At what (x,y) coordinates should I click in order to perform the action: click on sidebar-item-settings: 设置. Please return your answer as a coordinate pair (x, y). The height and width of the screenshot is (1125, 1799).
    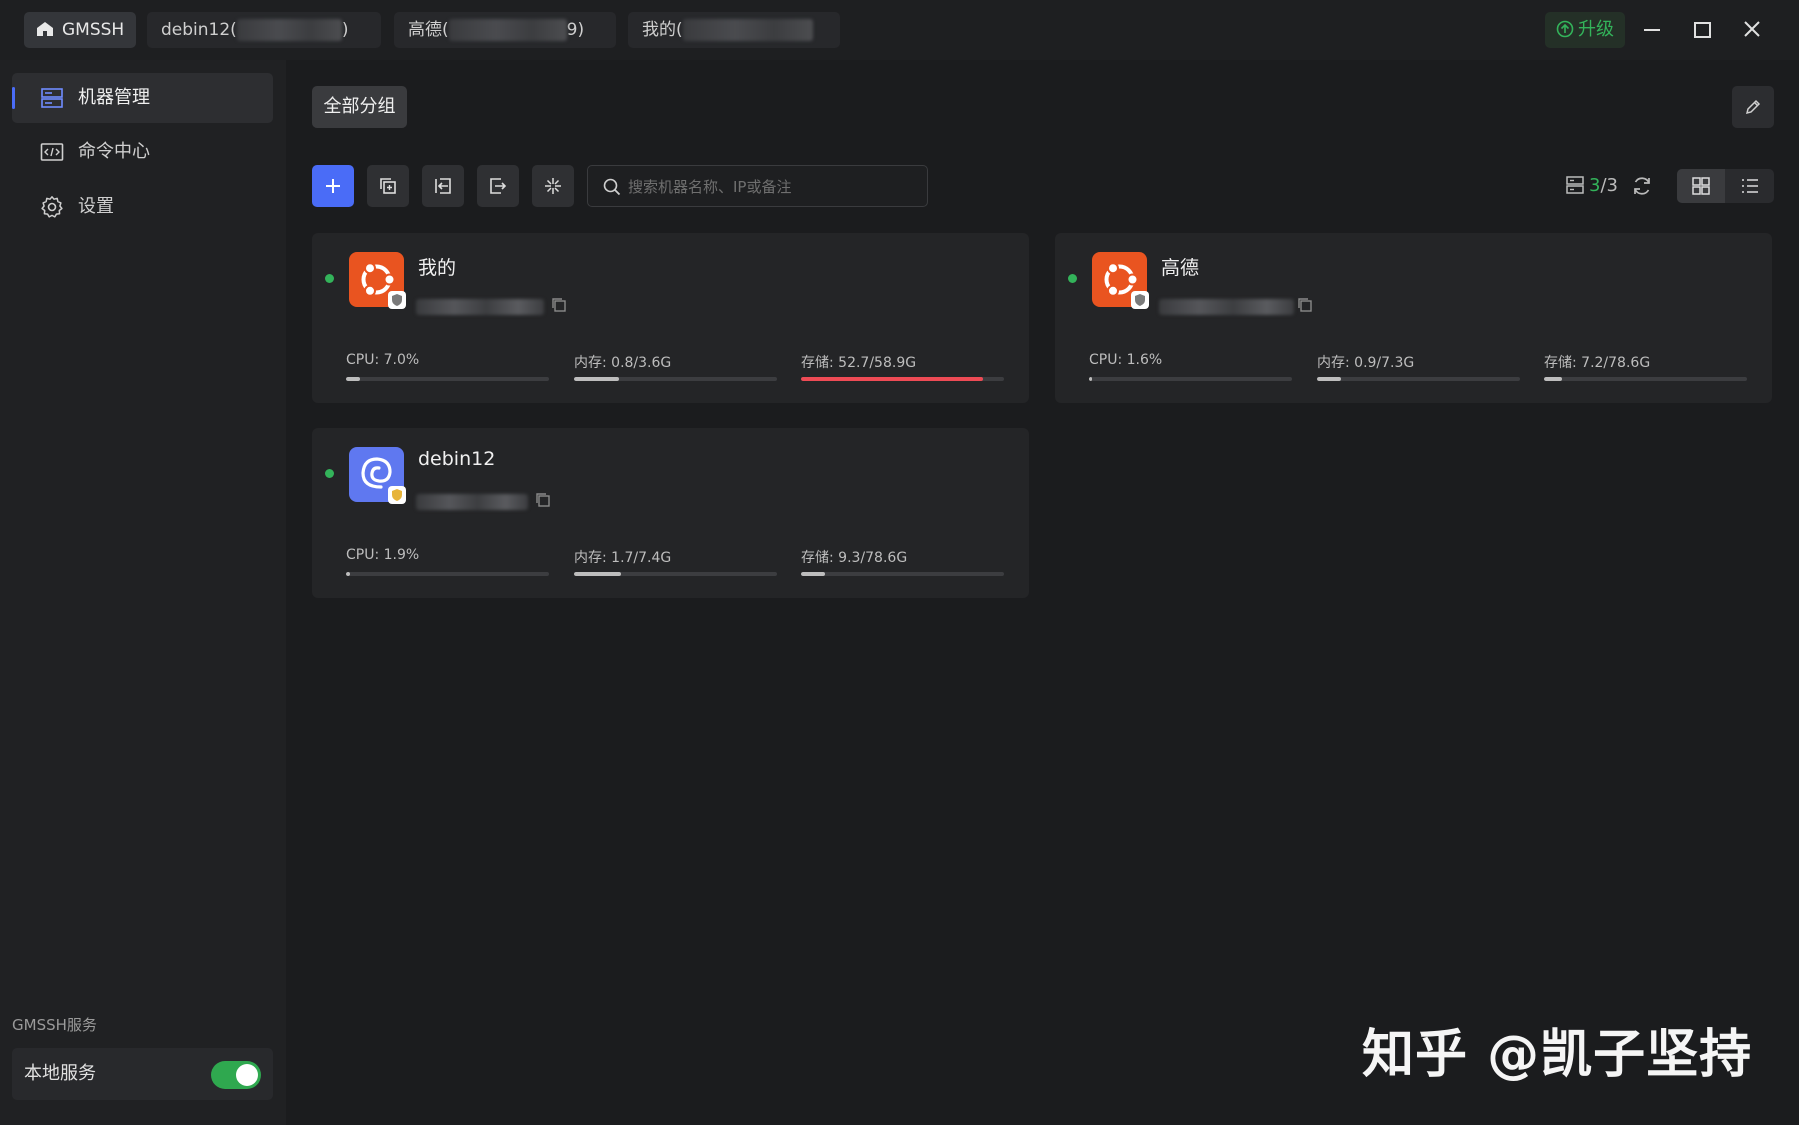
    Looking at the image, I should click on (142, 207).